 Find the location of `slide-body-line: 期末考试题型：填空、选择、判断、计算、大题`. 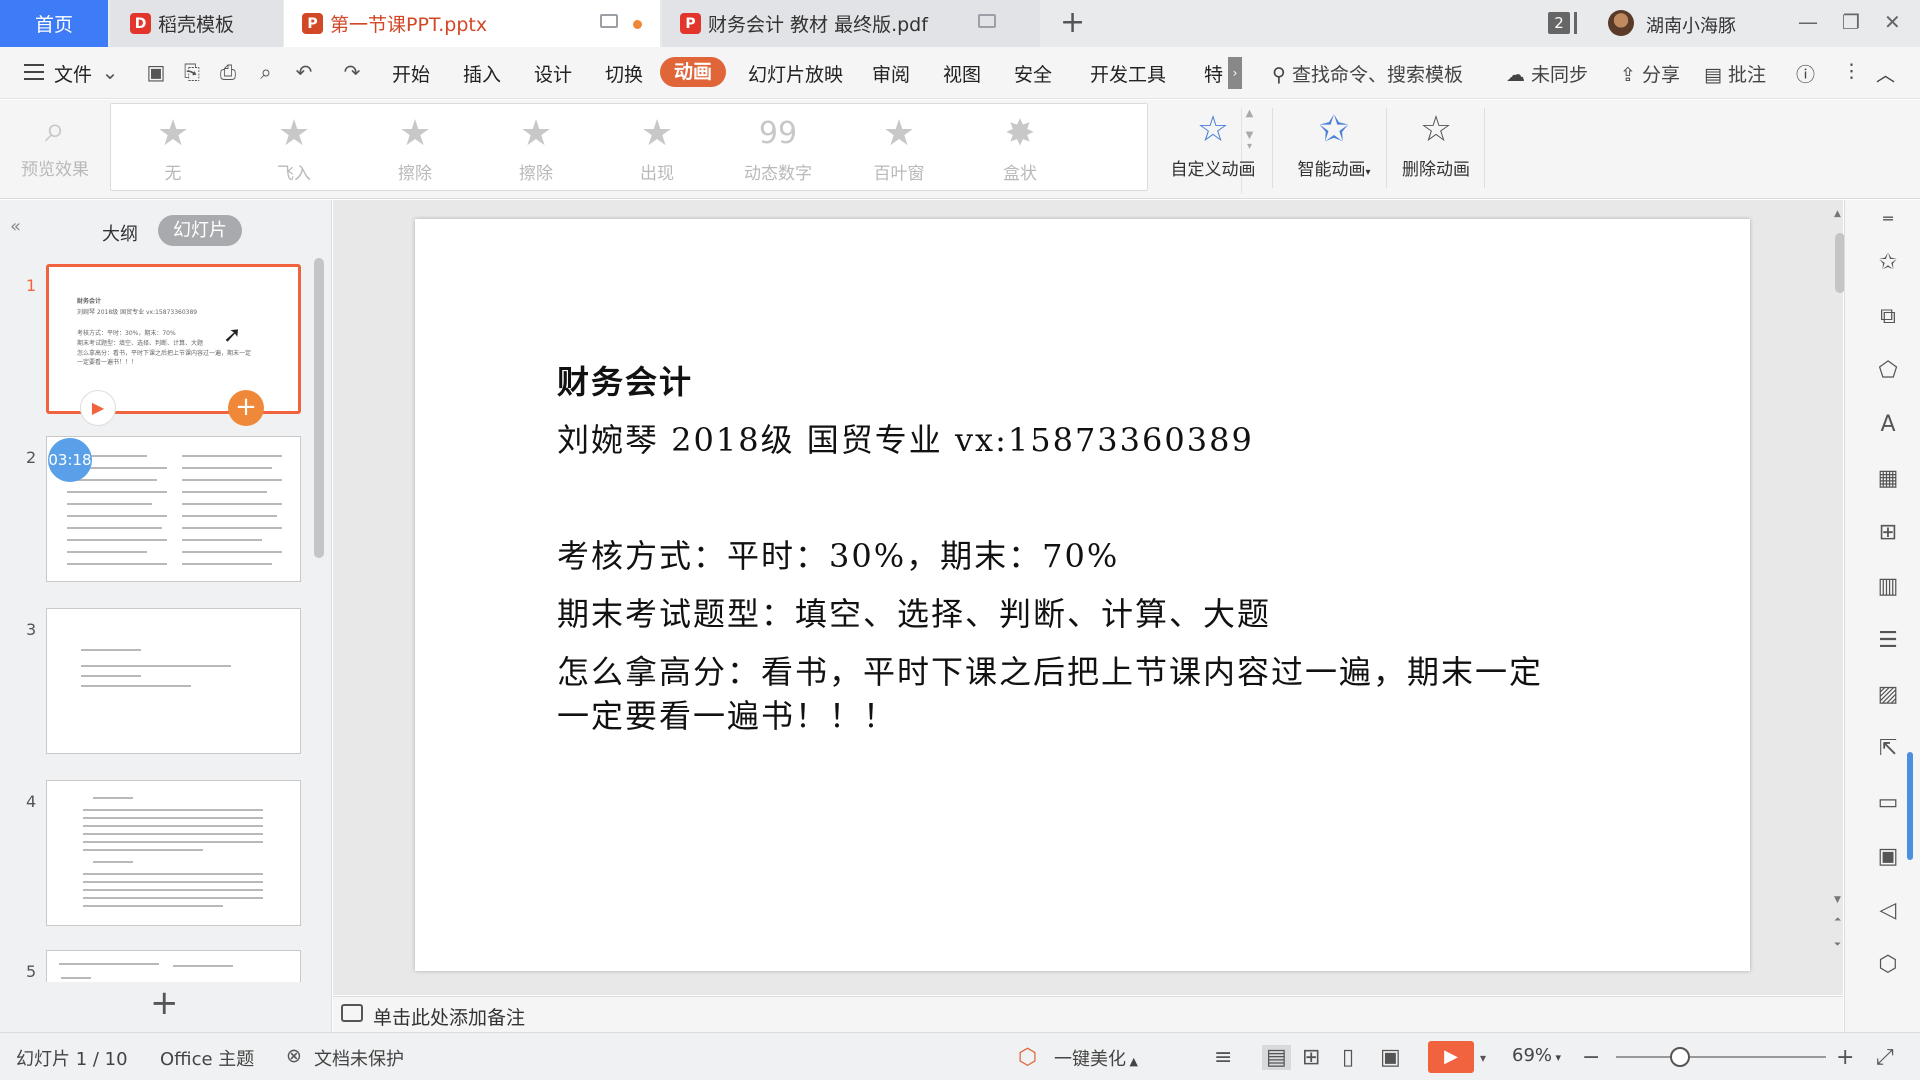

slide-body-line: 期末考试题型：填空、选择、判断、计算、大题 is located at coordinates (914, 612).